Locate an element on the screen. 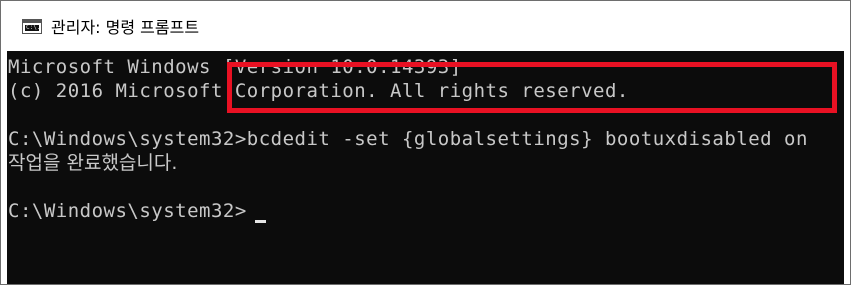 This screenshot has height=285, width=851. console-line-1: Microsoft Windows [Version 10.0.14393] is located at coordinates (235, 67).